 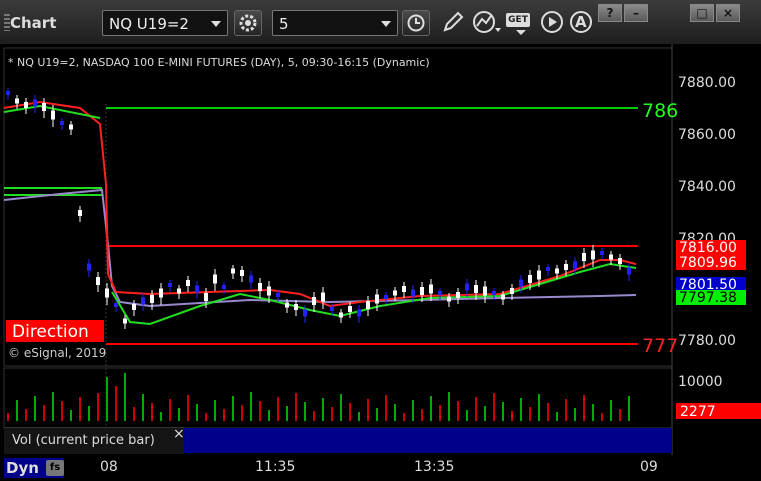 What do you see at coordinates (610, 13) in the screenshot?
I see `help-button: ?` at bounding box center [610, 13].